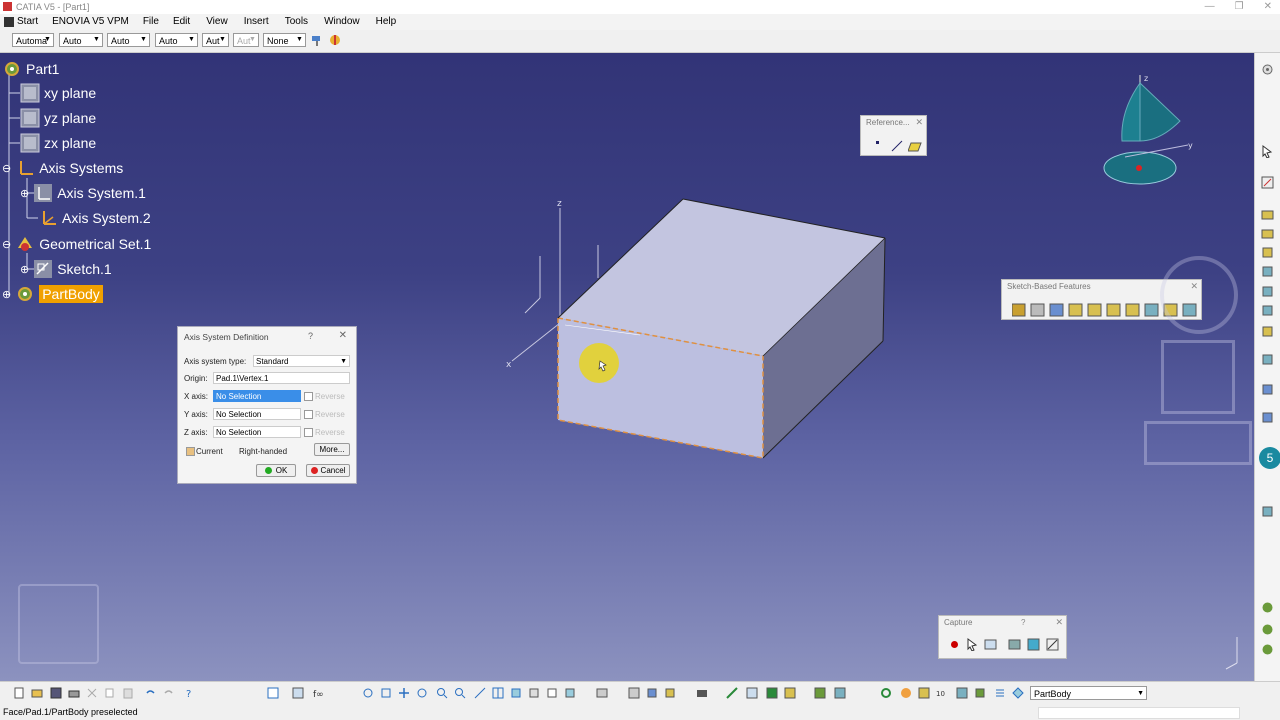 This screenshot has height=720, width=1280. Describe the element at coordinates (284, 40) in the screenshot. I see `layer-combo: None ▼` at that location.